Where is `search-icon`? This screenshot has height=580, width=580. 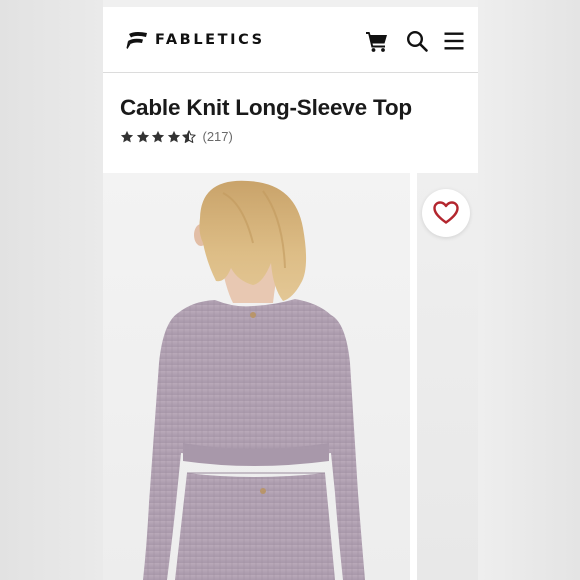 search-icon is located at coordinates (417, 41).